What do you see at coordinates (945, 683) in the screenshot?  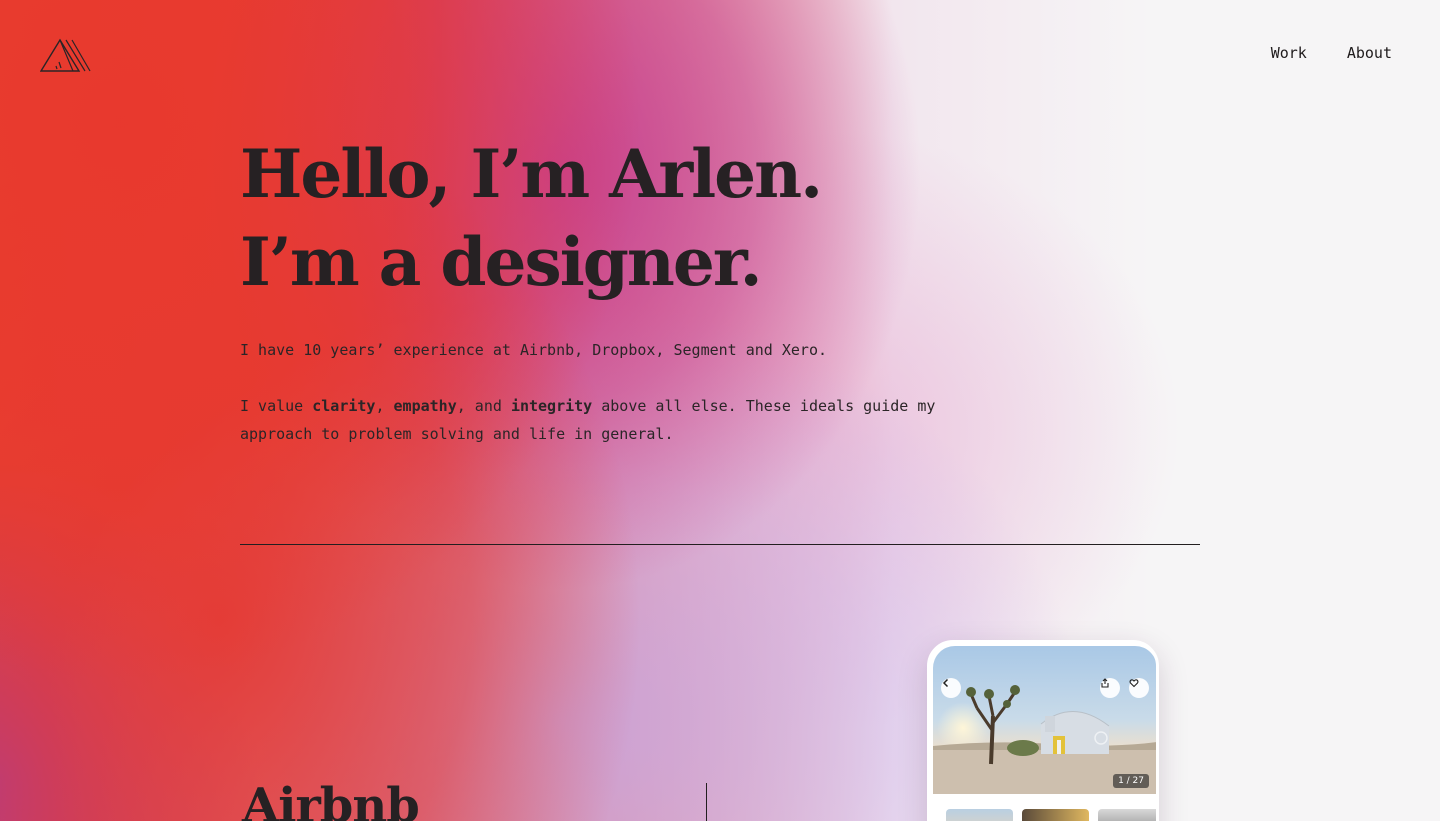 I see `chevron-left-icon` at bounding box center [945, 683].